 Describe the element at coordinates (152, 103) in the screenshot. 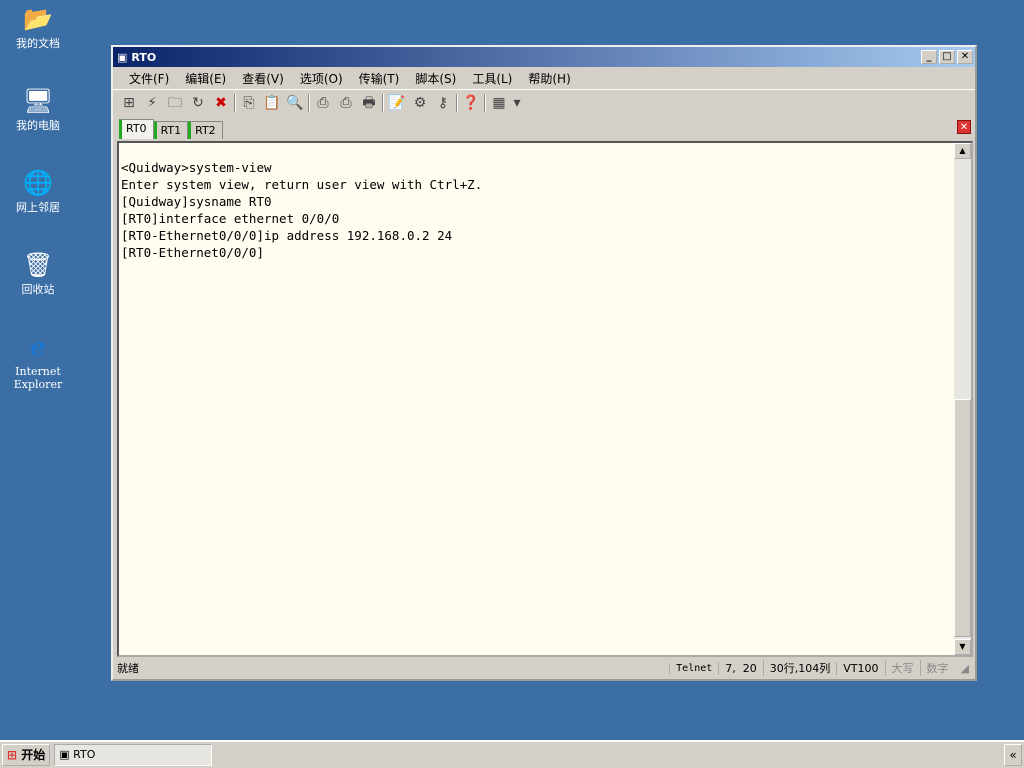

I see `quick-connect-icon: ⚡` at that location.